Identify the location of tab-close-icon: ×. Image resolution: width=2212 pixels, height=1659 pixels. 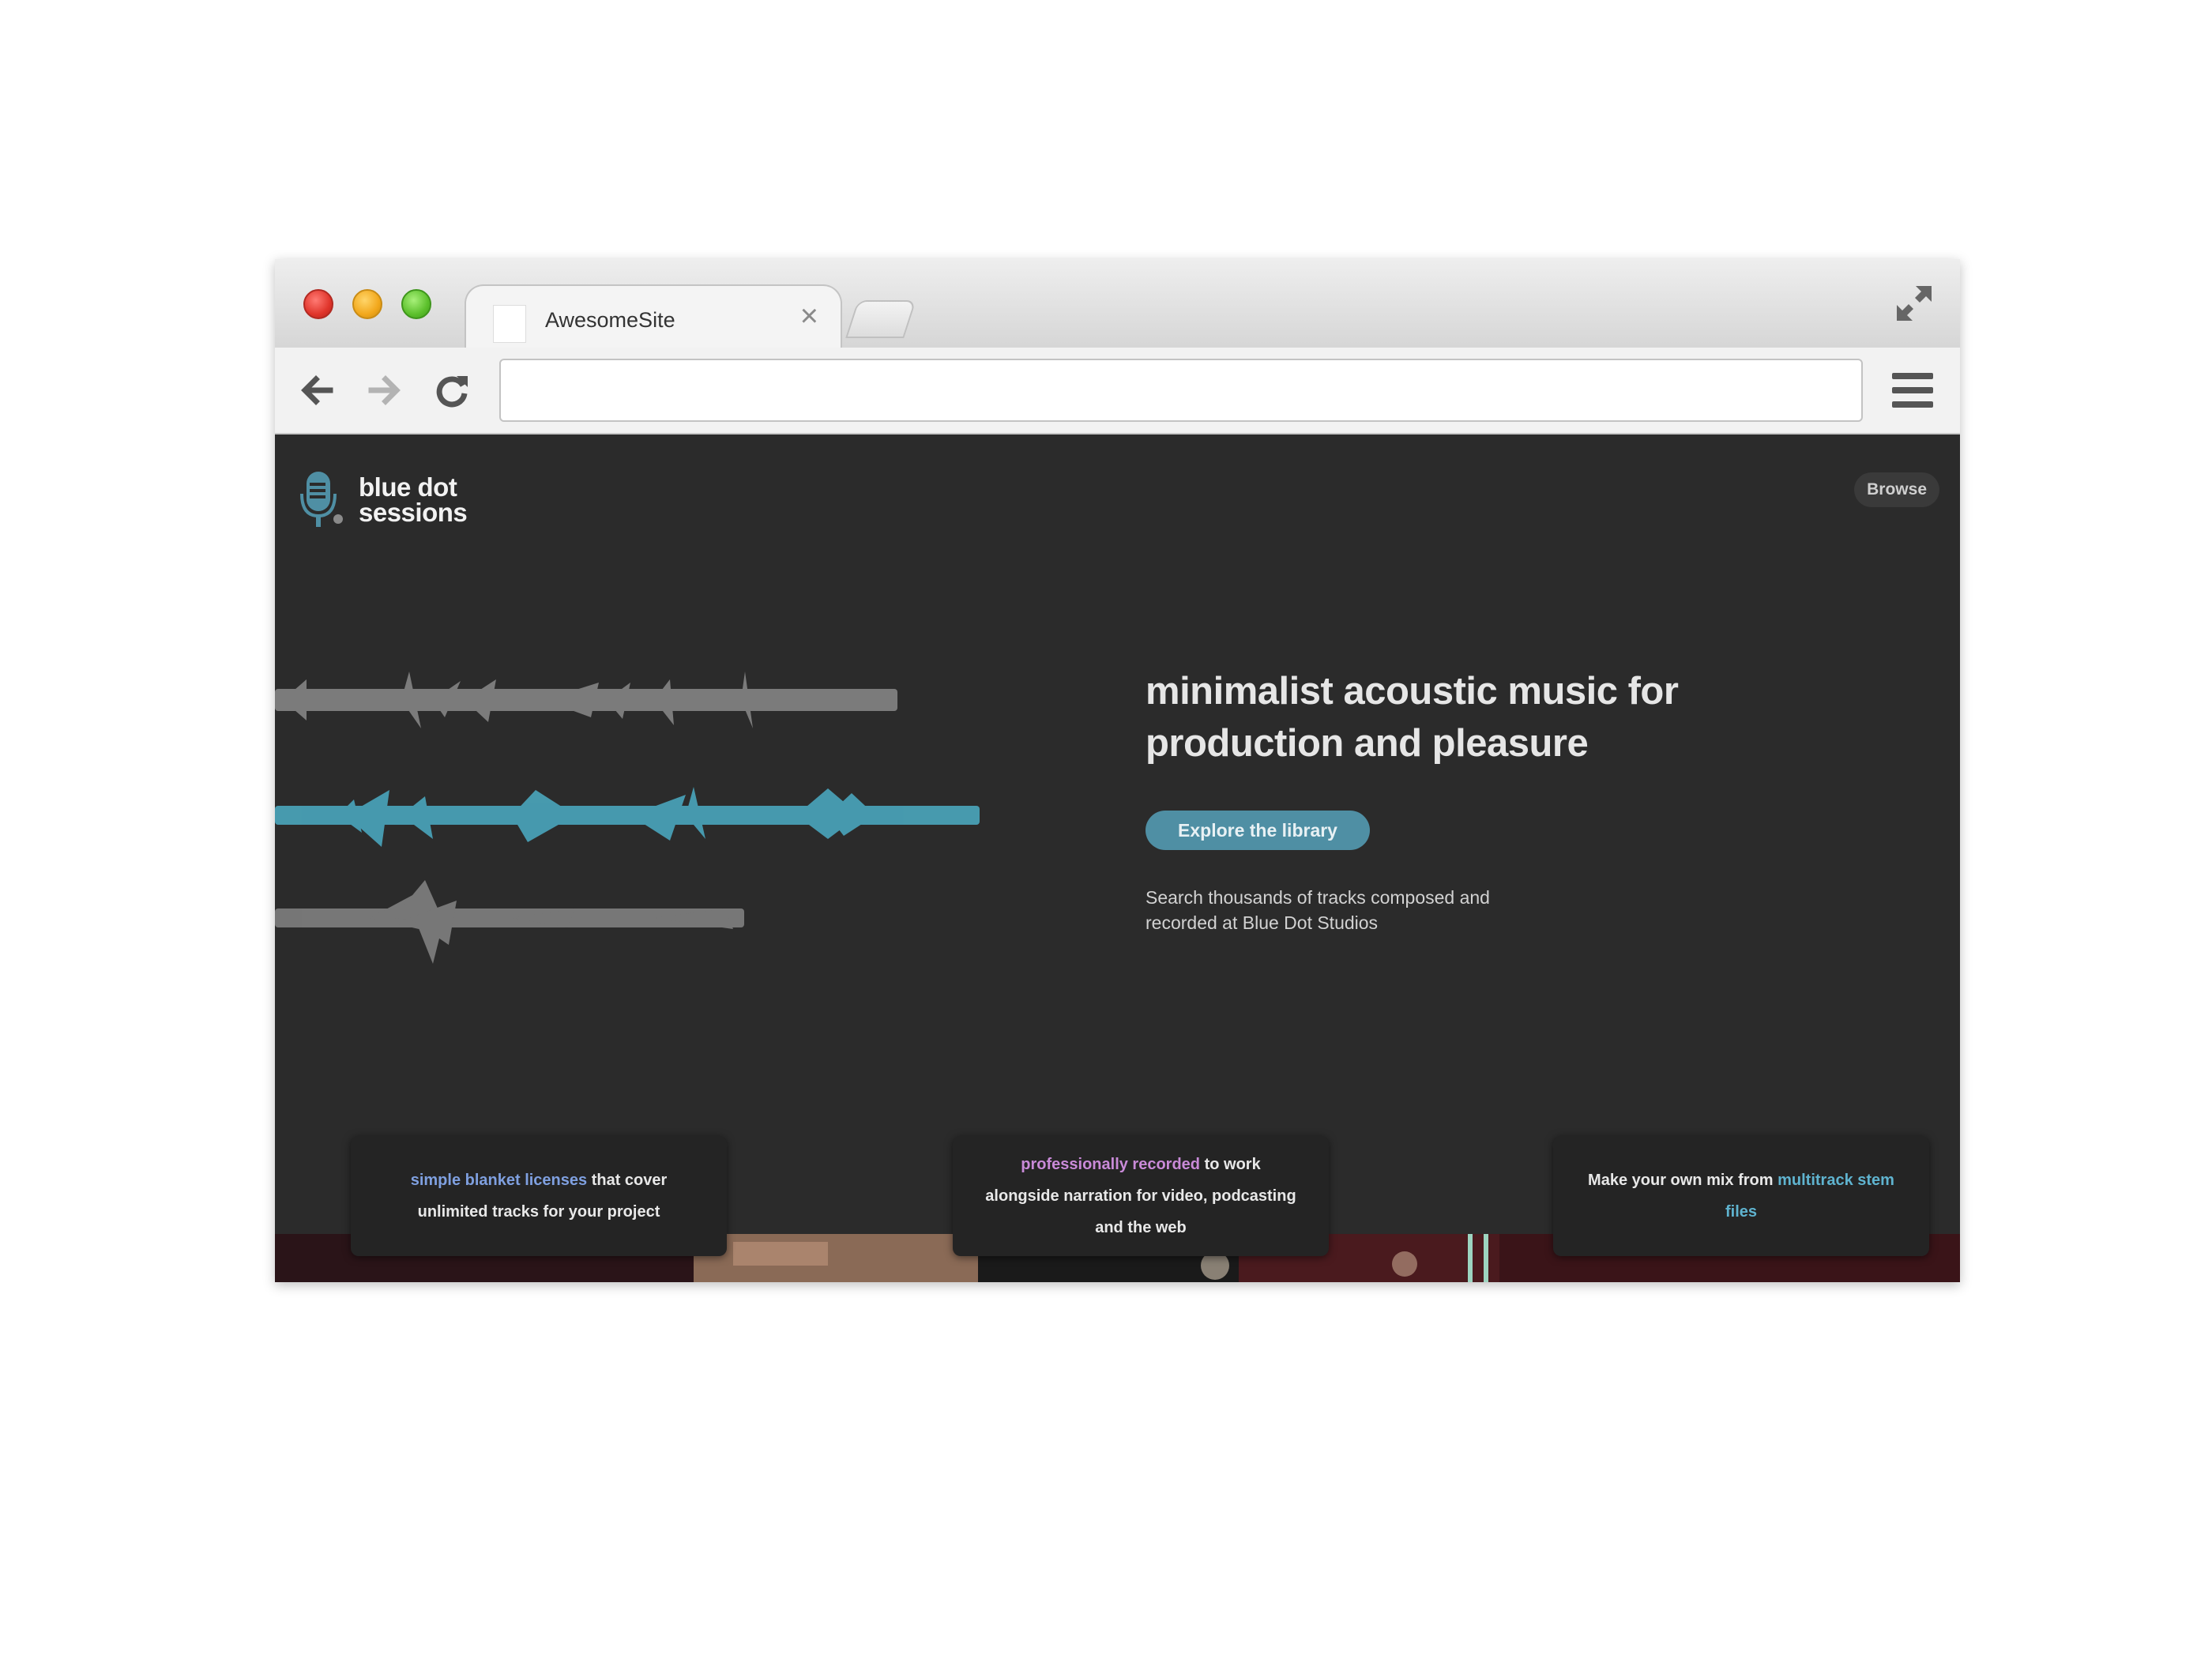
(809, 316).